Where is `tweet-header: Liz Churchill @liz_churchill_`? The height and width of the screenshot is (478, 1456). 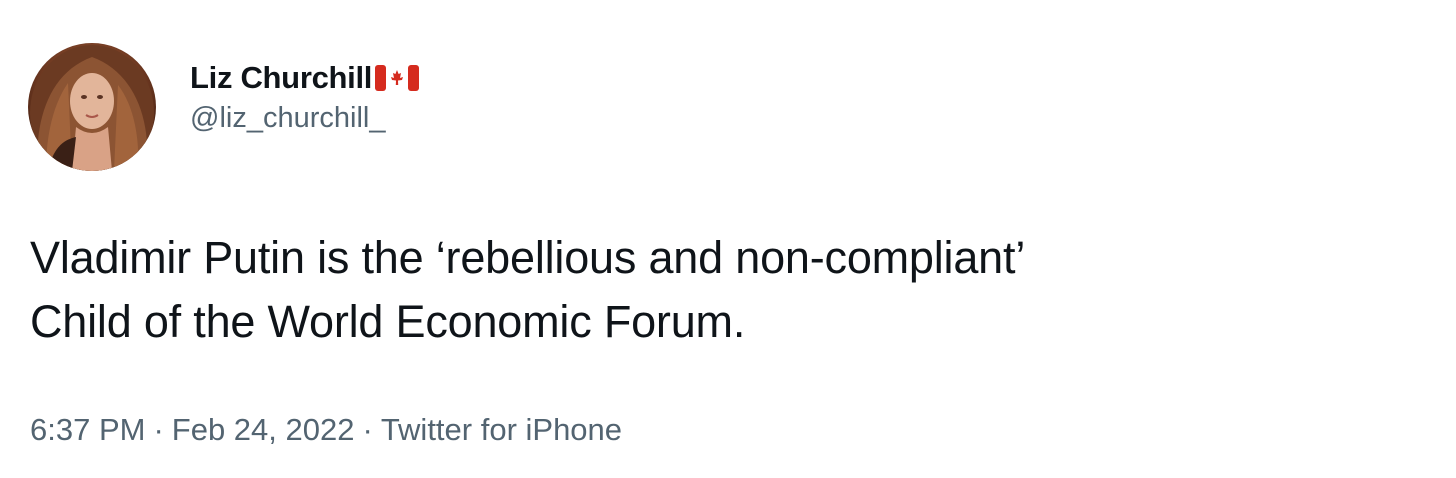
tweet-header: Liz Churchill @liz_churchill_ is located at coordinates (305, 96).